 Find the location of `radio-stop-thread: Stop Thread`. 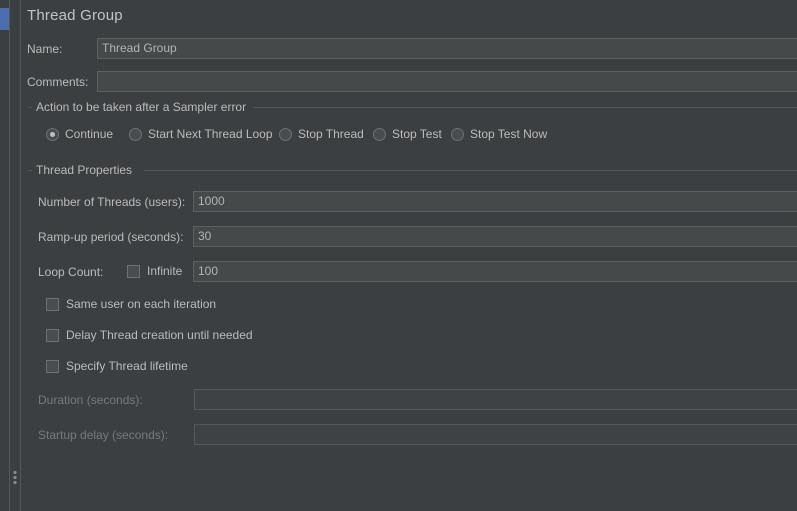

radio-stop-thread: Stop Thread is located at coordinates (321, 134).